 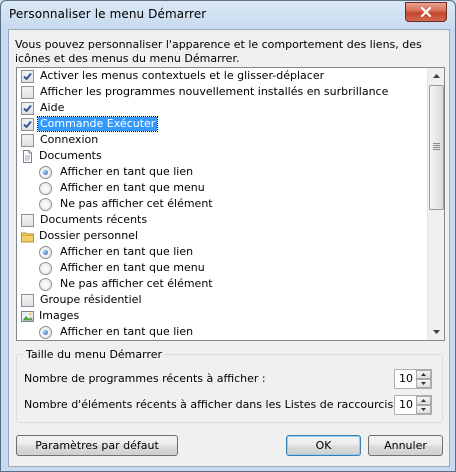 What do you see at coordinates (94, 354) in the screenshot?
I see `group-title: Taille du menu Démarrer` at bounding box center [94, 354].